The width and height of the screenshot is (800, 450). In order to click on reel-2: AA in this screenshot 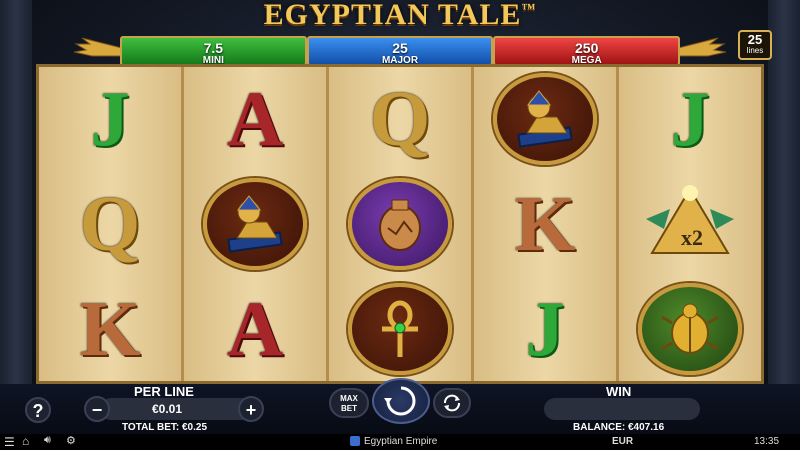, I will do `click(256, 224)`.